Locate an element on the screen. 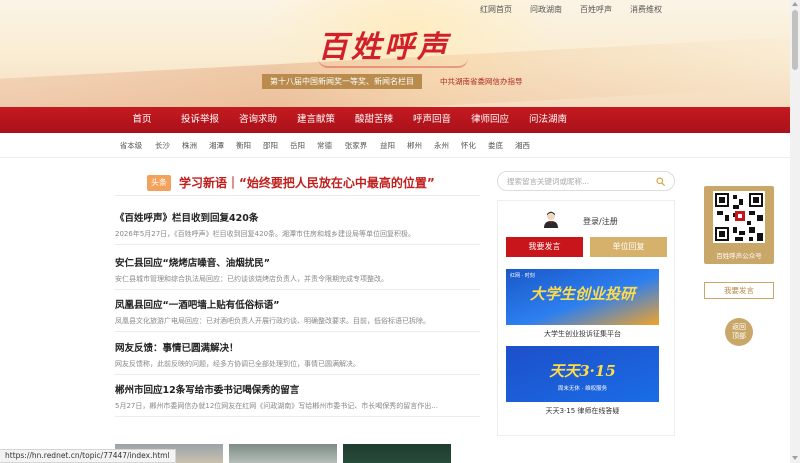 The height and width of the screenshot is (463, 800). qr-widget: 百姓呼声公众号 is located at coordinates (739, 225).